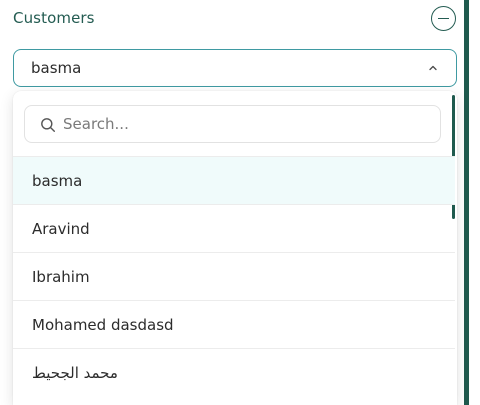 The image size is (480, 405). Describe the element at coordinates (234, 324) in the screenshot. I see `option-item: Mohamed dasdasd` at that location.